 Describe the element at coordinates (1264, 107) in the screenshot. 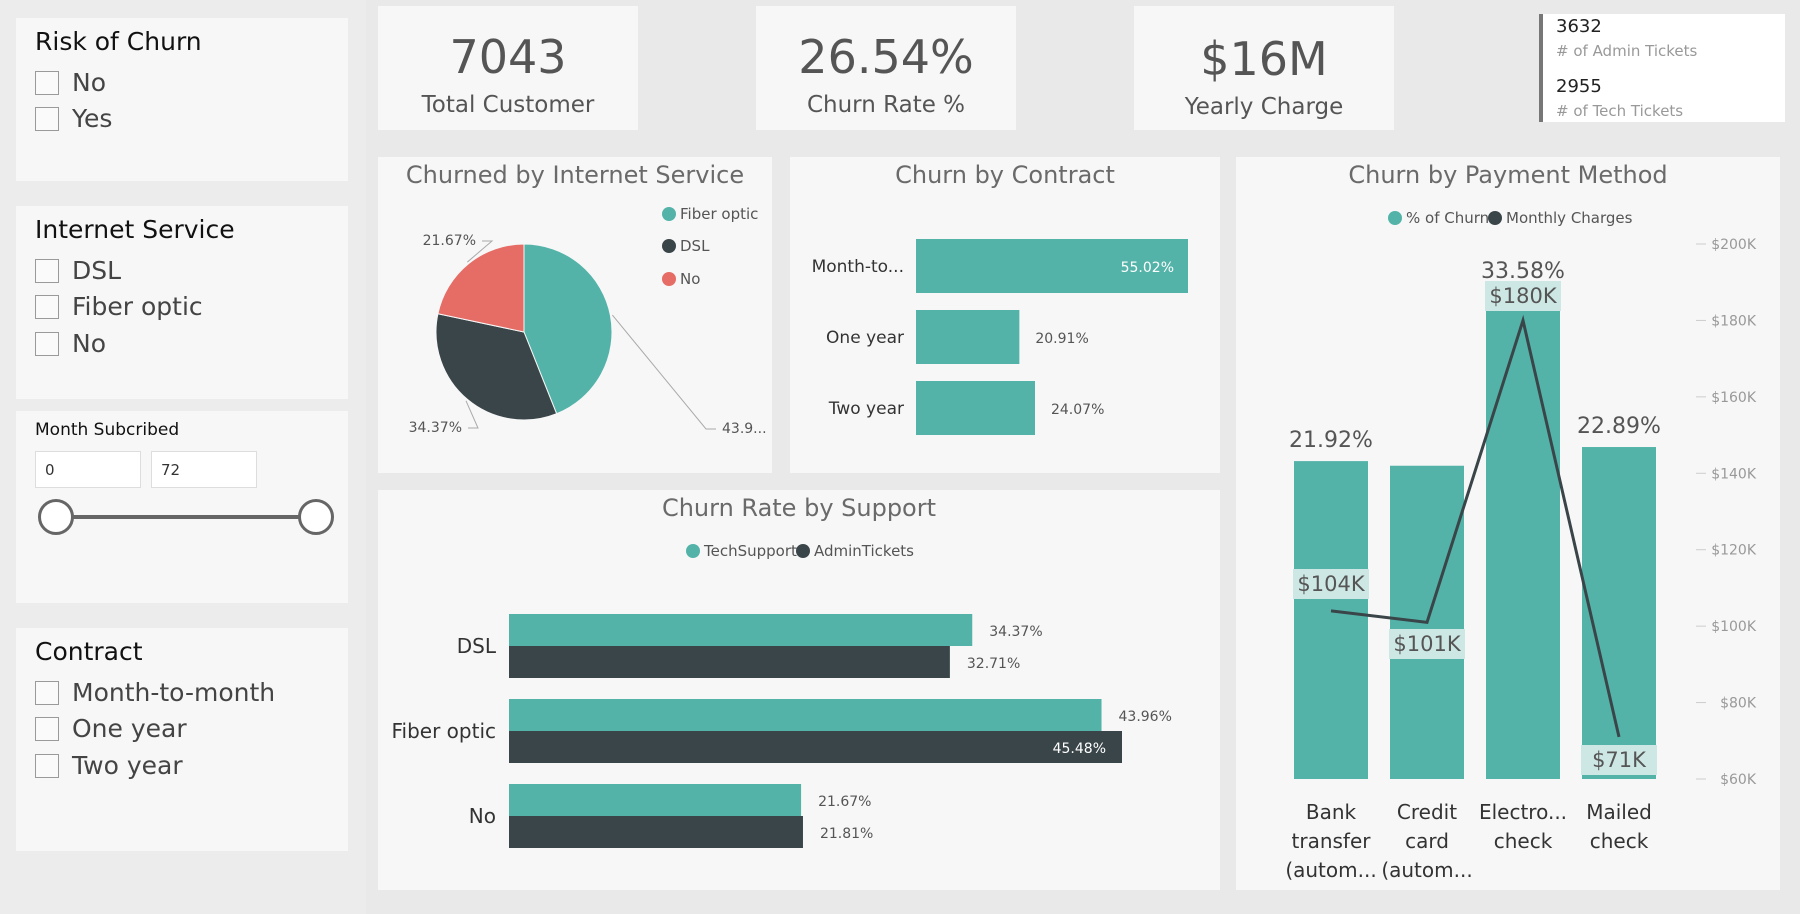

I see `kpi-label: Yearly Charge` at that location.